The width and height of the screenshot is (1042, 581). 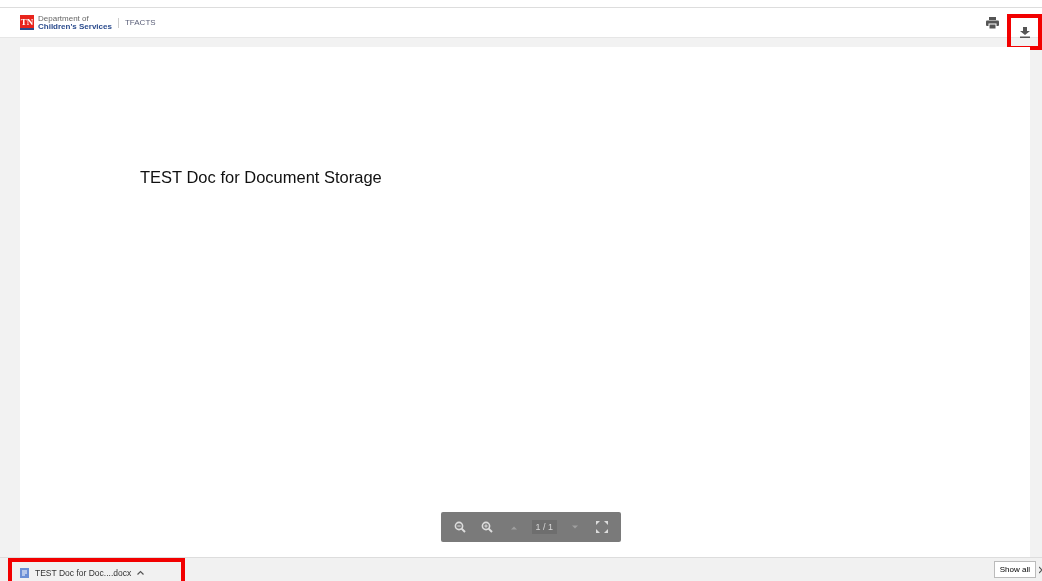 What do you see at coordinates (513, 527) in the screenshot?
I see `caret-up-icon` at bounding box center [513, 527].